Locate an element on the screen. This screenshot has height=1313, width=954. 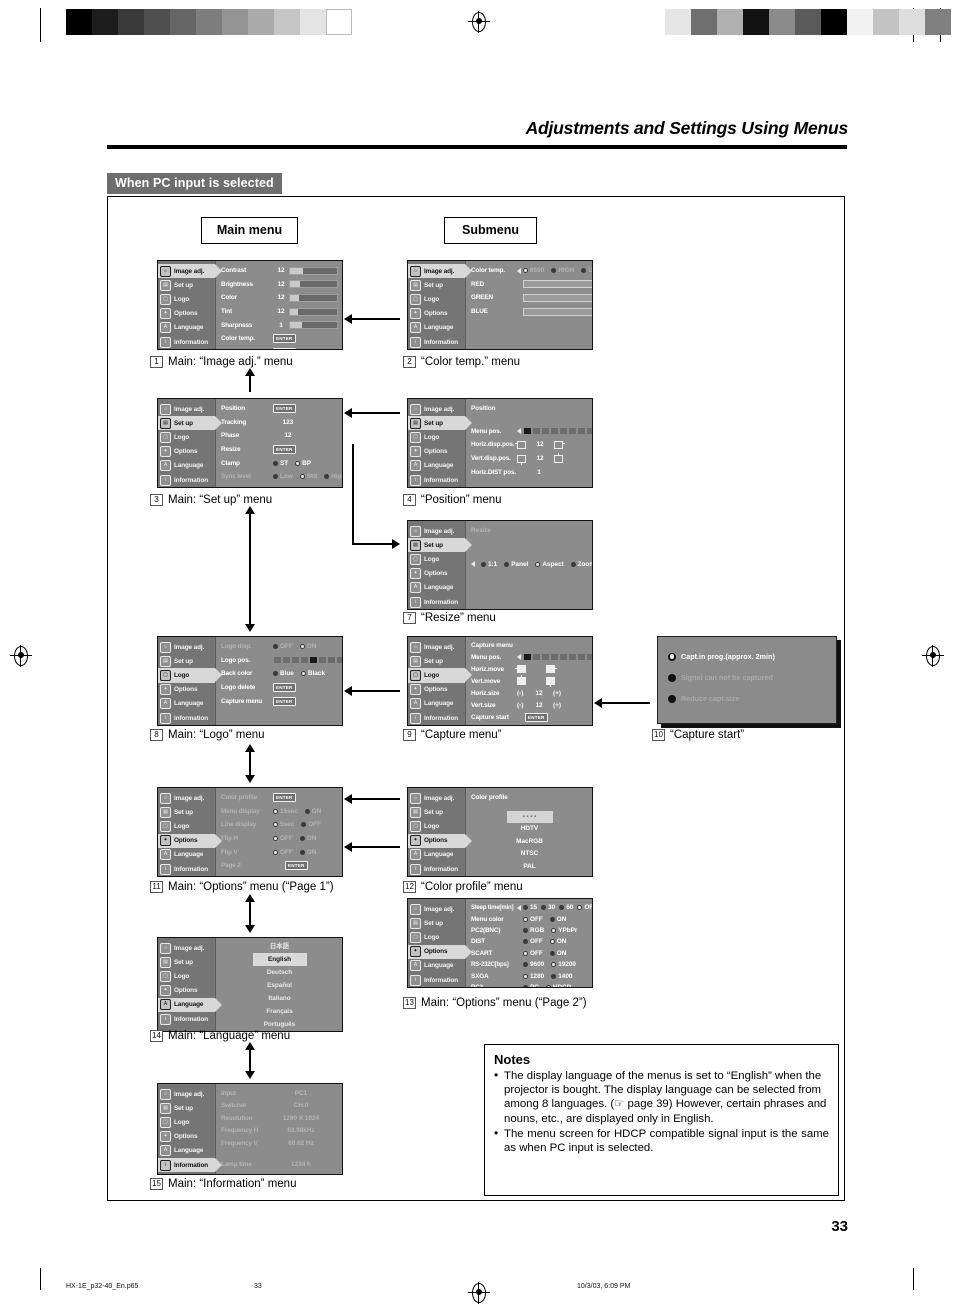
menu-row-back-color: Back color Blue Black is located at coordinates (281, 674).